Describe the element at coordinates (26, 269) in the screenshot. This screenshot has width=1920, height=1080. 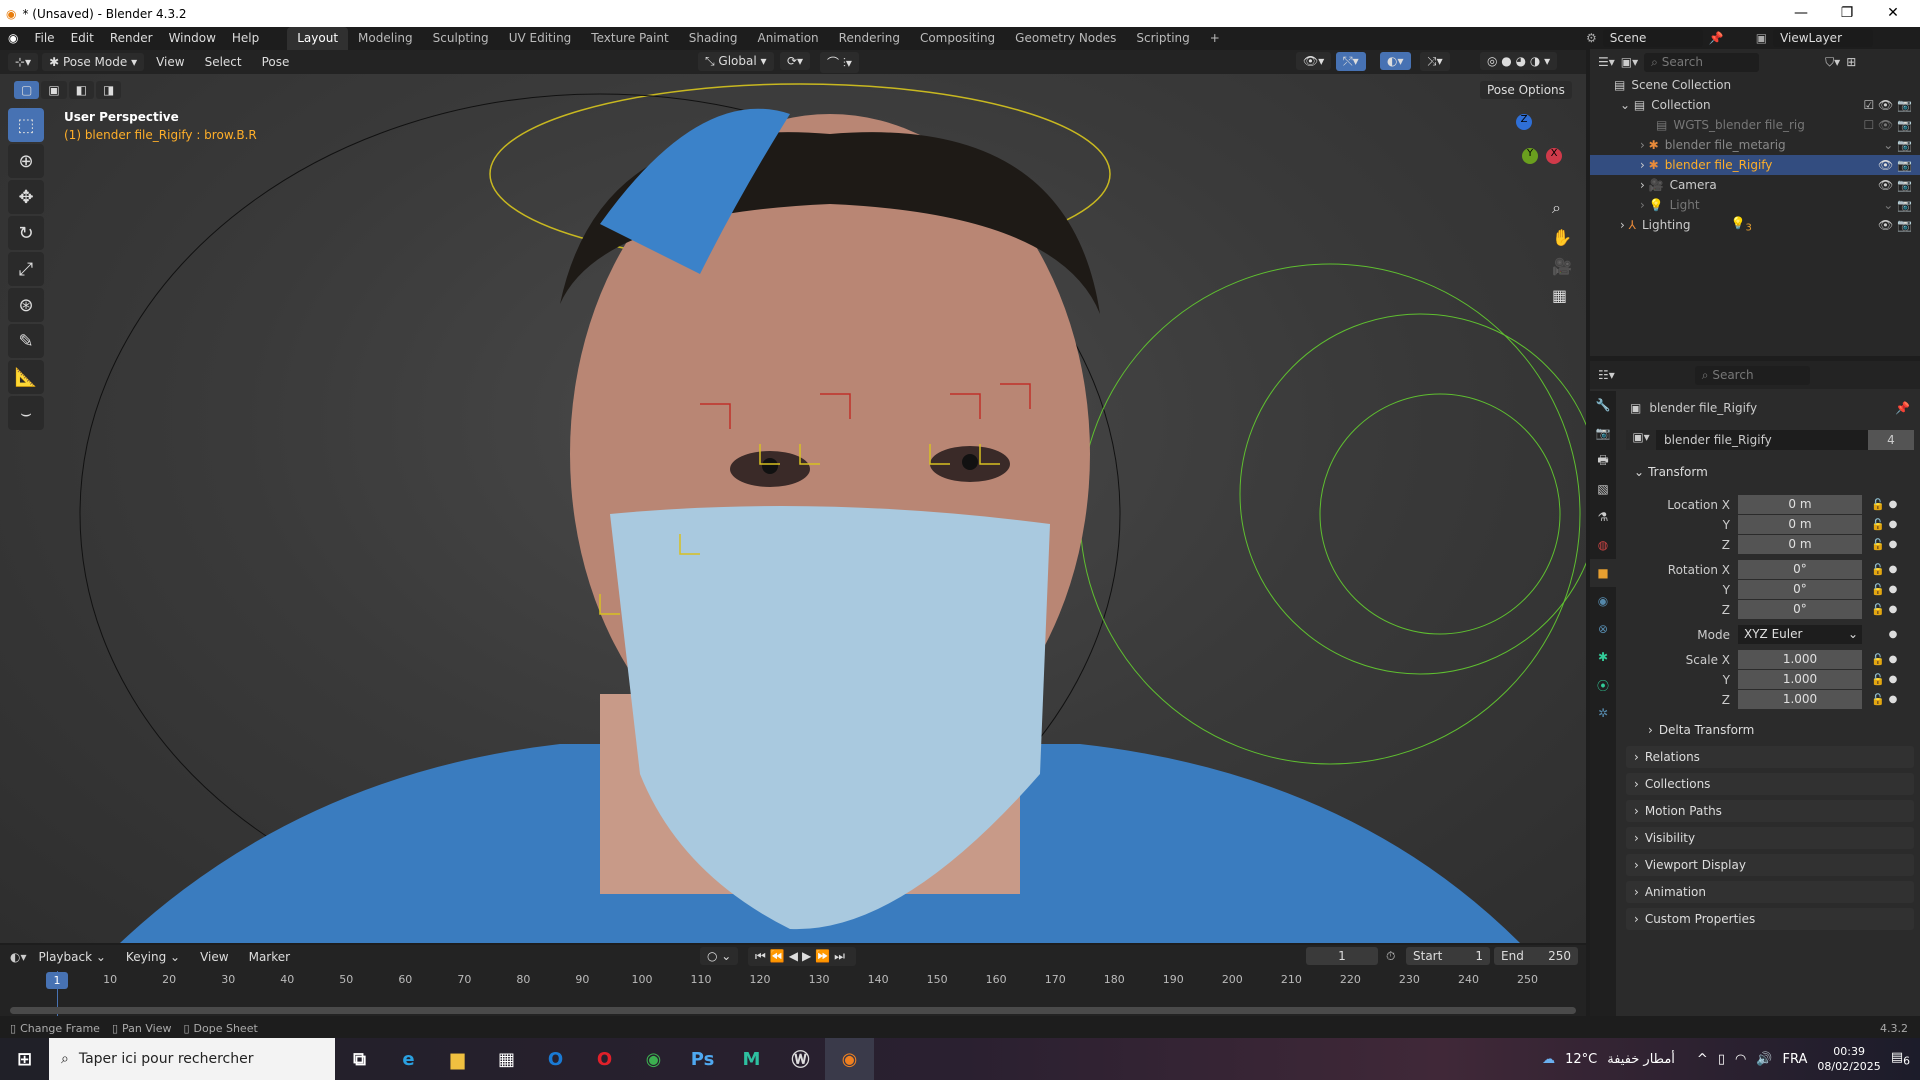
I see `scale-tool: ⤢` at that location.